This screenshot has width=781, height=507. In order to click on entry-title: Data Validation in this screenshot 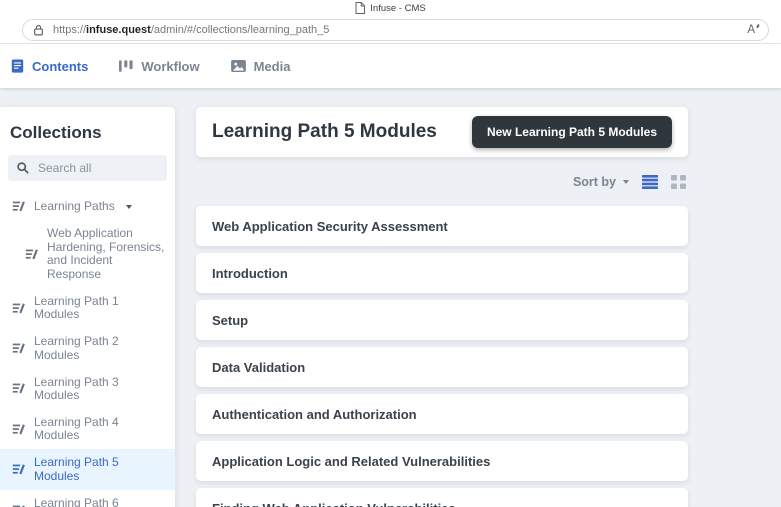, I will do `click(259, 367)`.